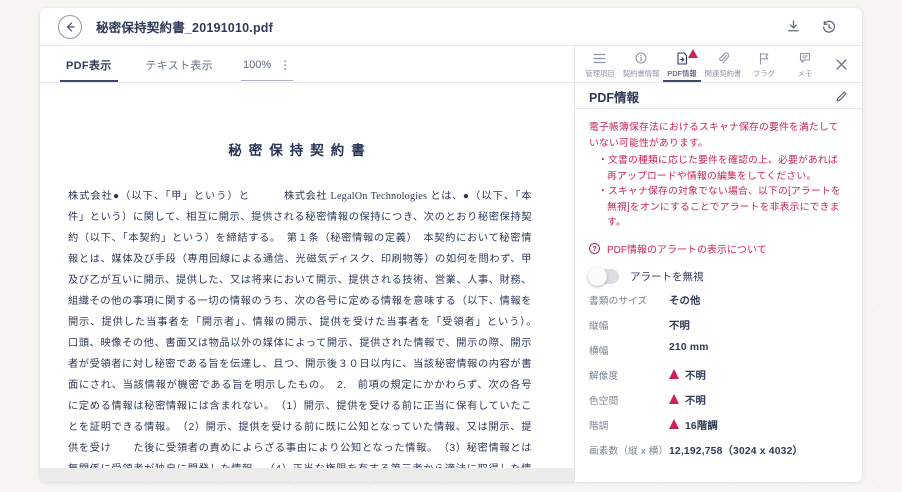 The width and height of the screenshot is (902, 492). What do you see at coordinates (159, 196) in the screenshot?
I see `contract-party-line: 株式会社●（以下、「甲」という）と` at bounding box center [159, 196].